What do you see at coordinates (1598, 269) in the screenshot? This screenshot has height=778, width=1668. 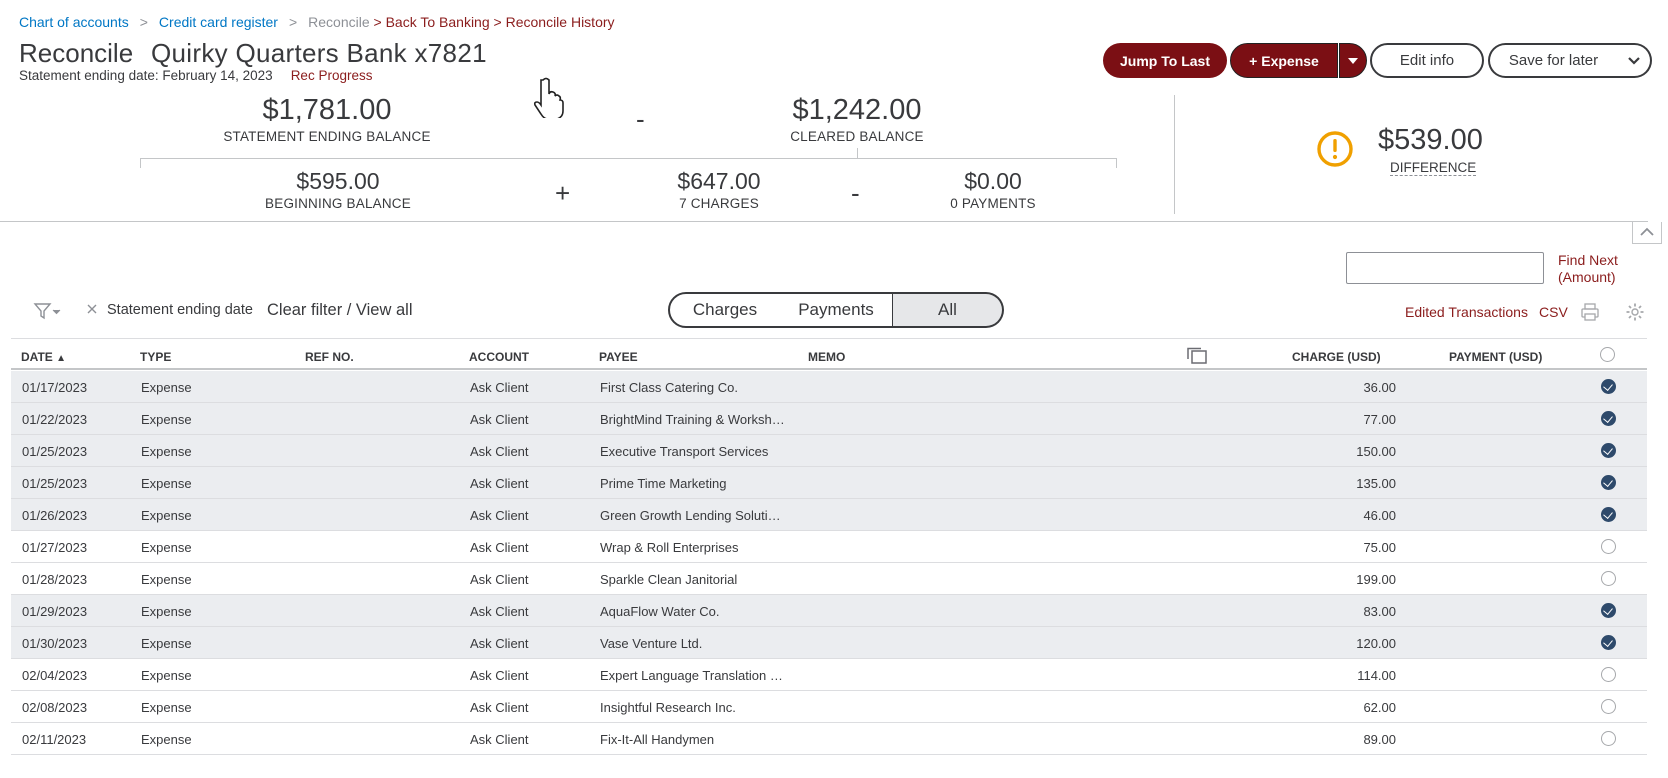 I see `find-next-link: Find Next (Amount)` at bounding box center [1598, 269].